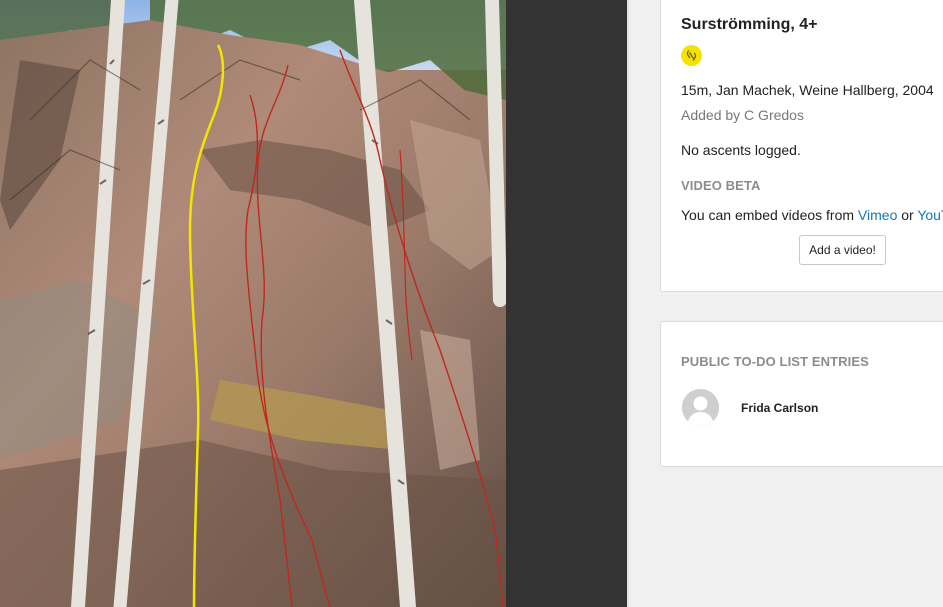  Describe the element at coordinates (775, 361) in the screenshot. I see `todo-list-heading: PUBLIC TO-DO LIST ENTRIES` at that location.